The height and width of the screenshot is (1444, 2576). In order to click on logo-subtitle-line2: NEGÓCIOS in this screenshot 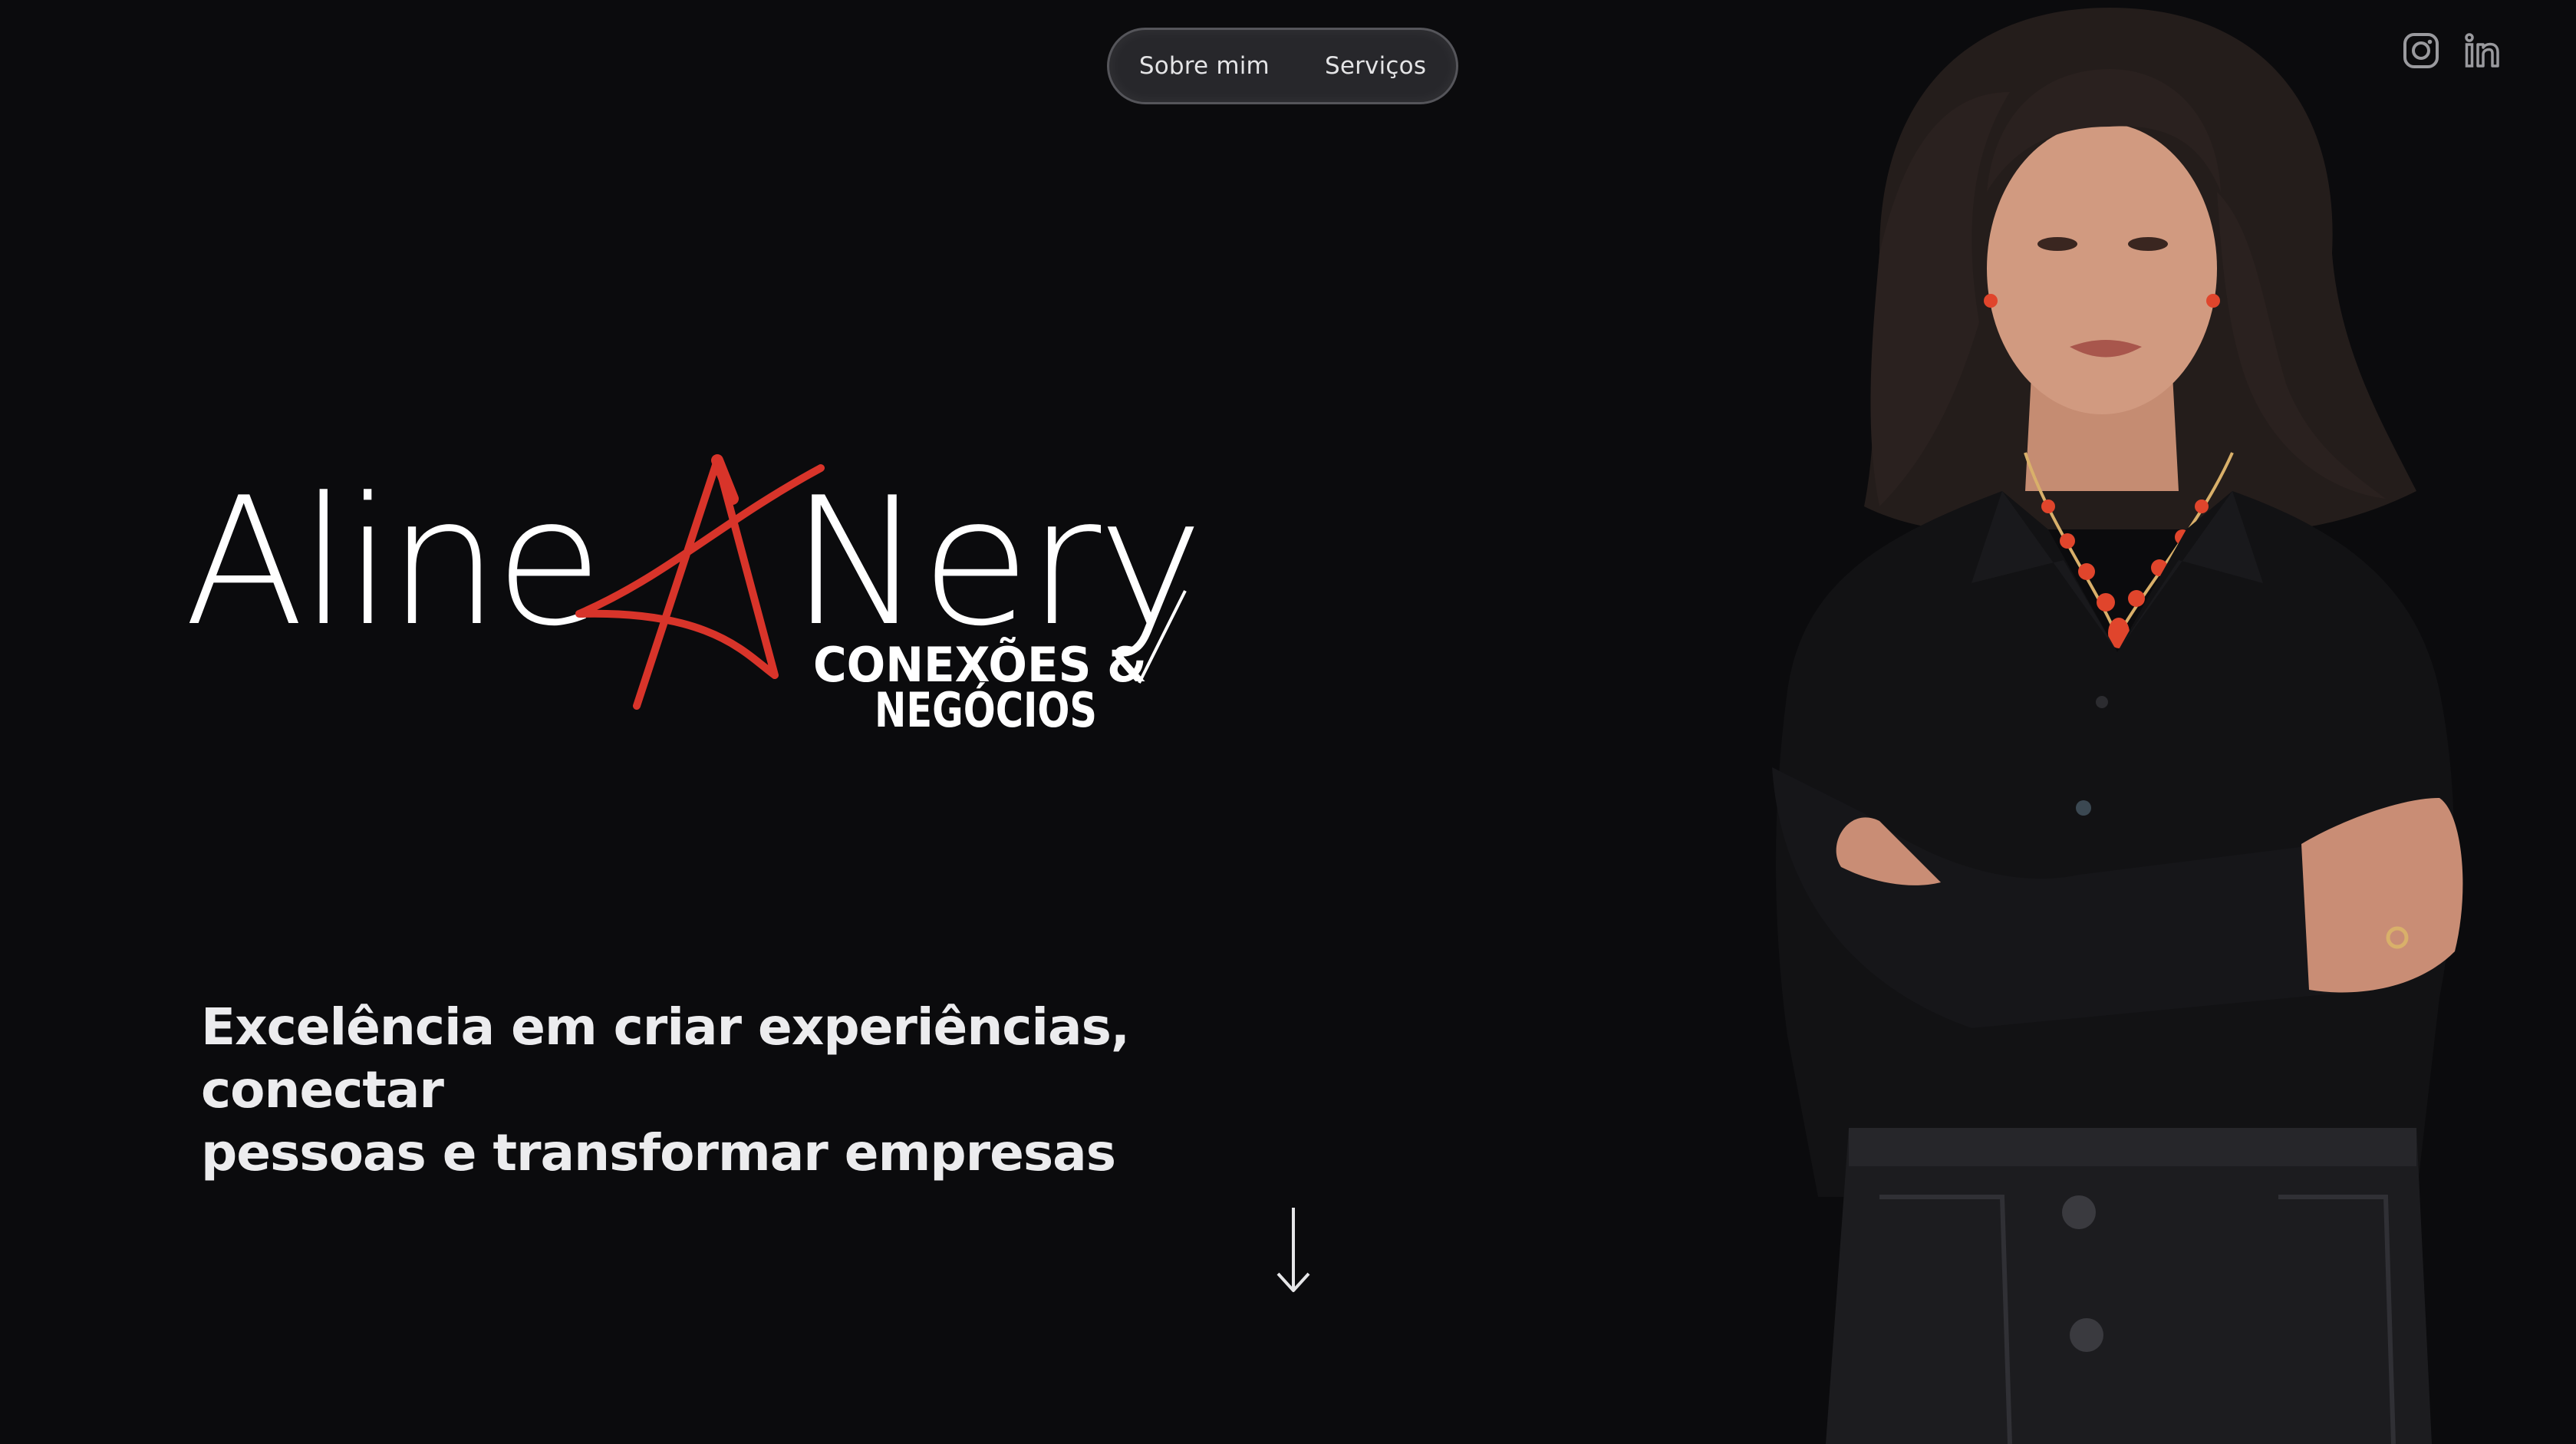, I will do `click(986, 710)`.